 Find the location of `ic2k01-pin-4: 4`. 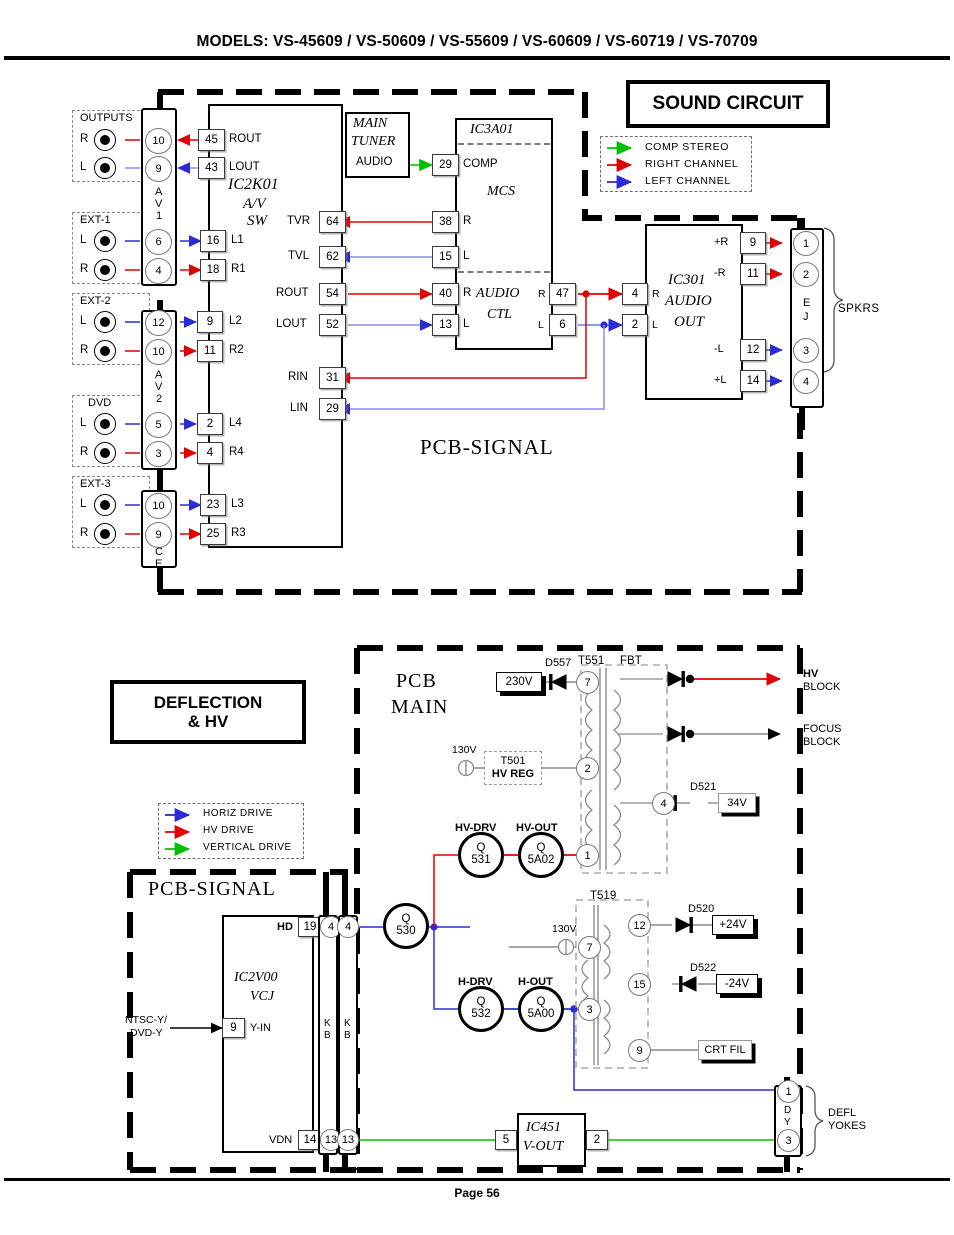

ic2k01-pin-4: 4 is located at coordinates (210, 453).